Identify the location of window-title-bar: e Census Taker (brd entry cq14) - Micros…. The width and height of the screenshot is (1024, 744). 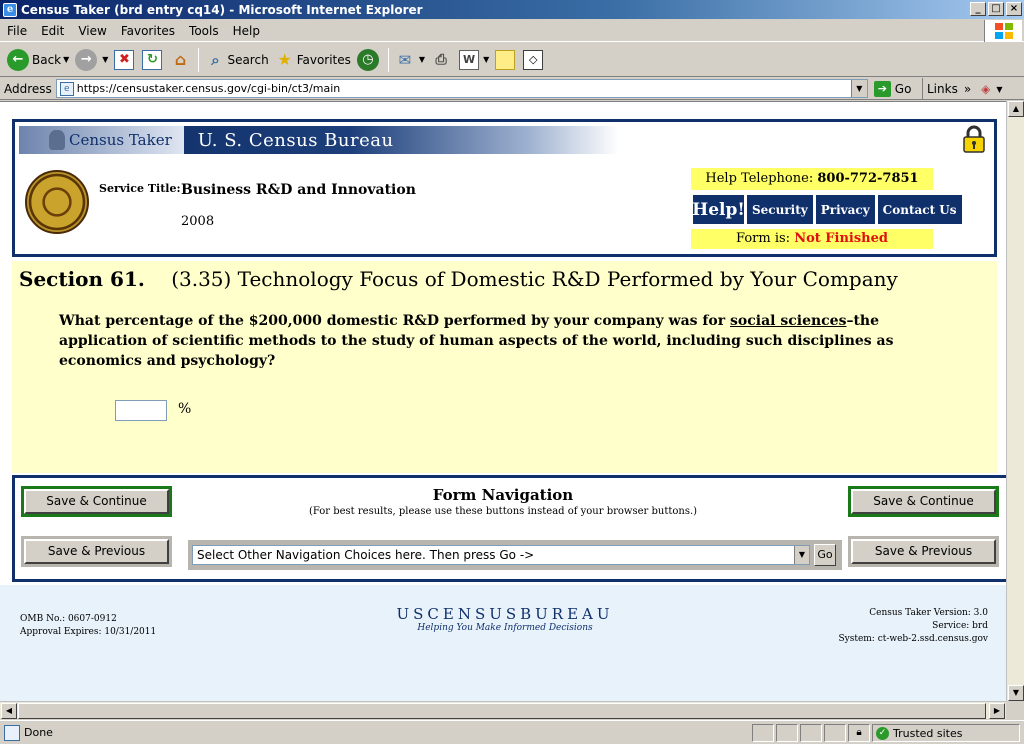
(512, 9).